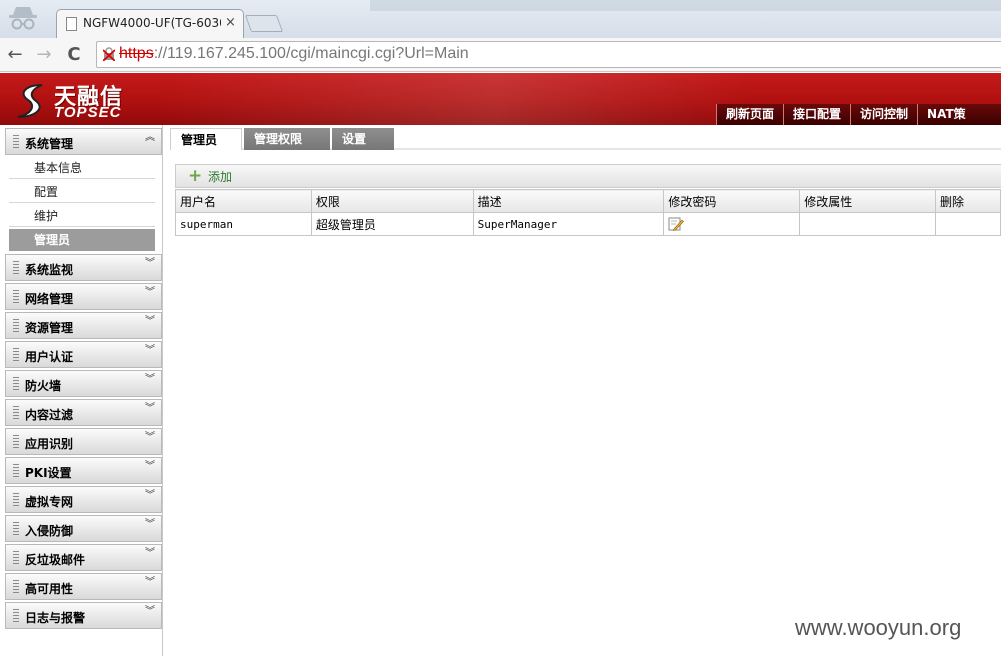 Image resolution: width=1001 pixels, height=656 pixels. I want to click on sidebar-section-content-filter: 内容过滤 ︾, so click(83, 412).